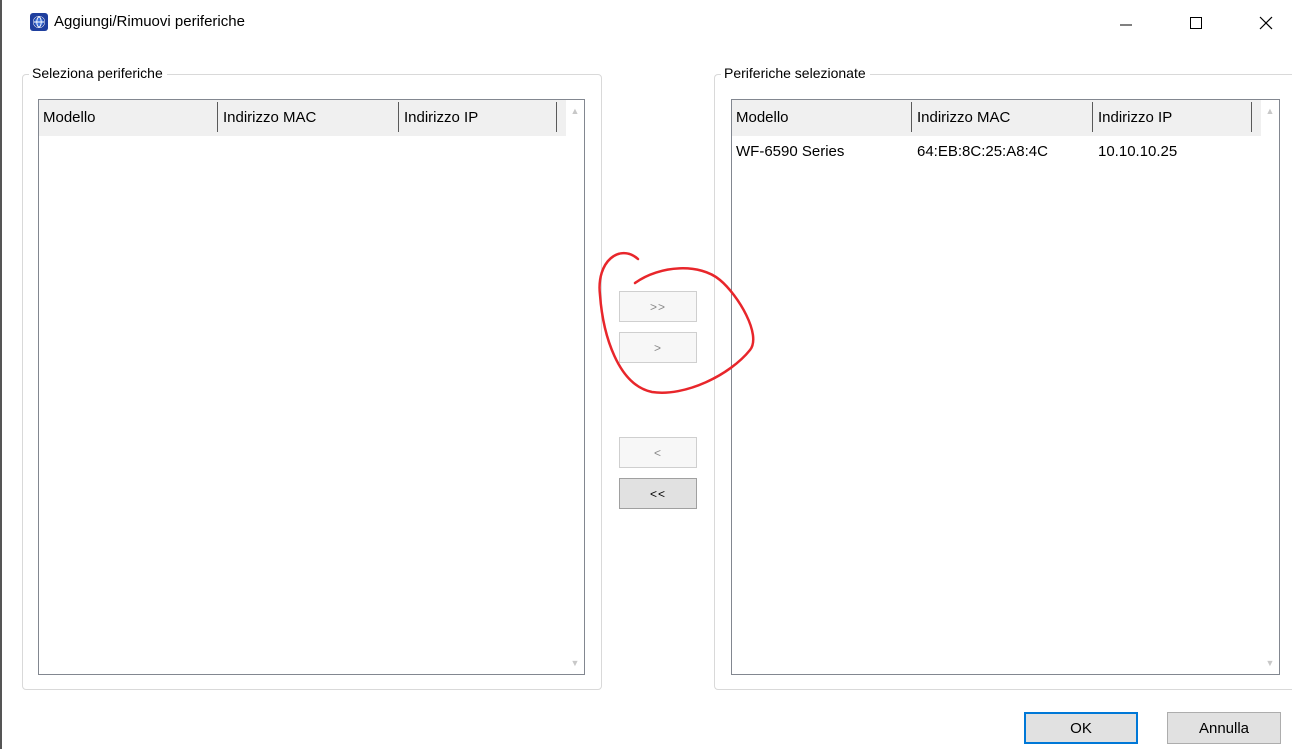  Describe the element at coordinates (982, 151) in the screenshot. I see `cell-mac: 64:EB:8C:25:A8:4C` at that location.